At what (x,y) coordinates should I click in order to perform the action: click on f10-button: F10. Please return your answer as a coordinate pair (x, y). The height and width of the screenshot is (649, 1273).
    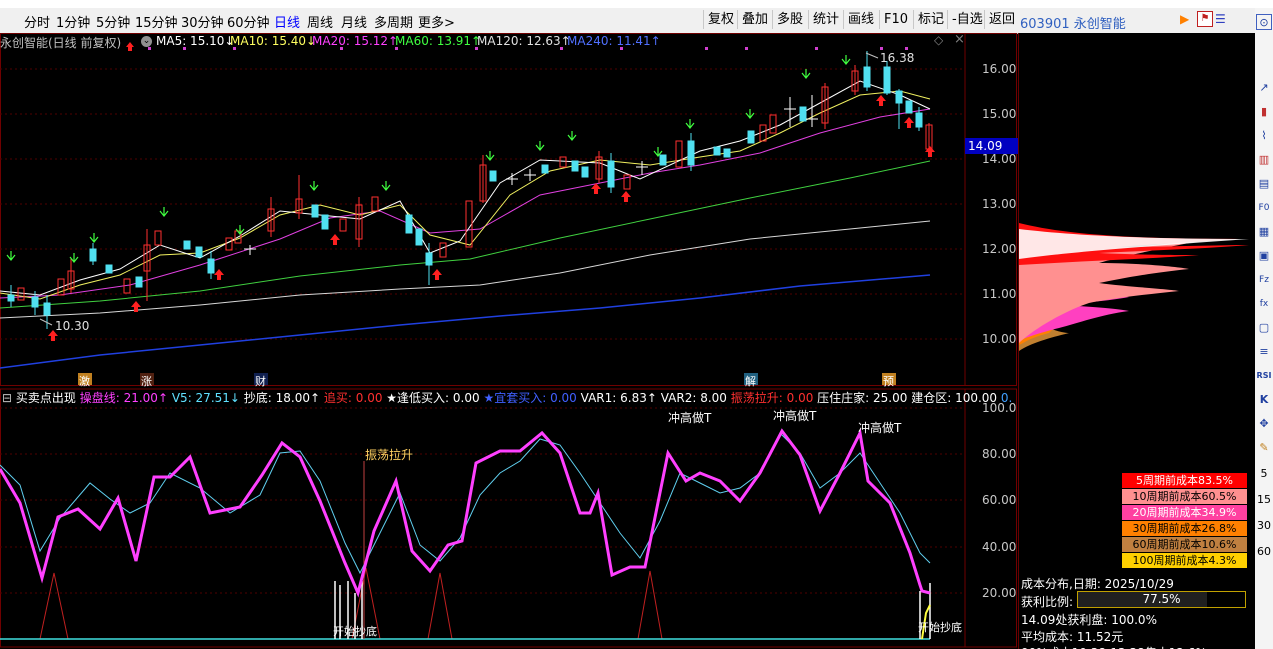
    Looking at the image, I should click on (895, 19).